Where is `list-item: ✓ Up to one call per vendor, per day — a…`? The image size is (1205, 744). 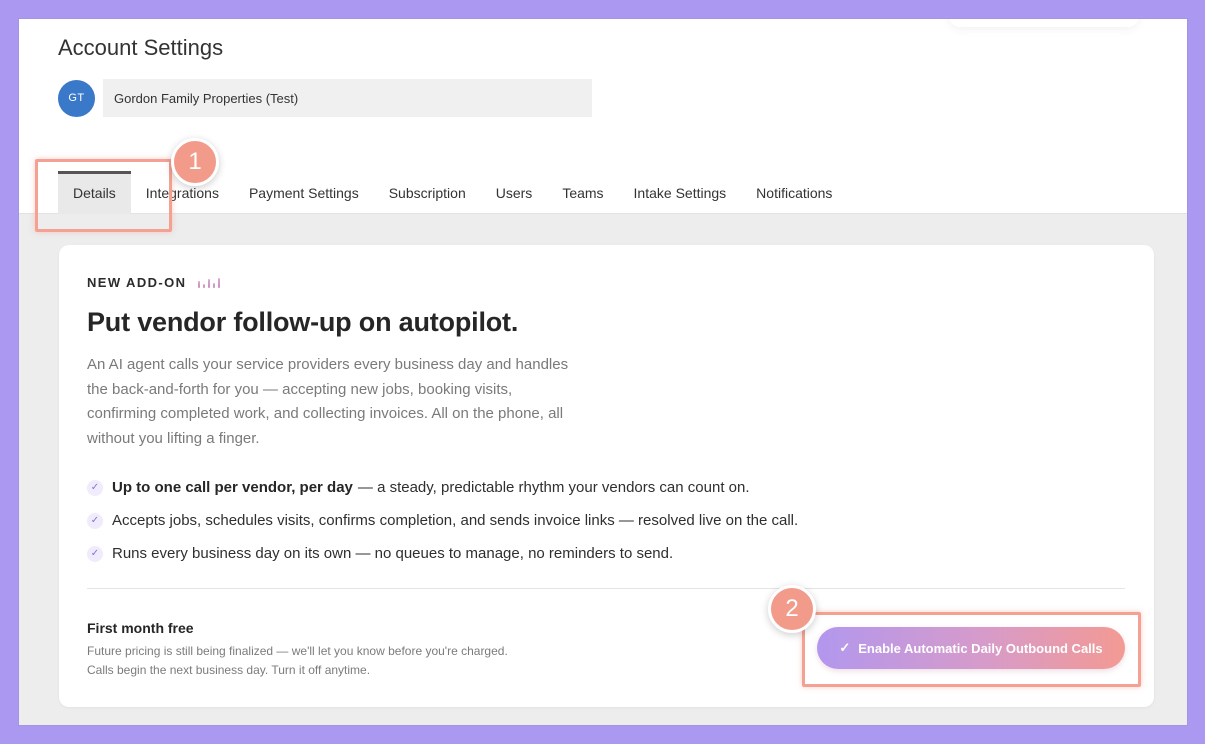
list-item: ✓ Up to one call per vendor, per day — a… is located at coordinates (442, 487).